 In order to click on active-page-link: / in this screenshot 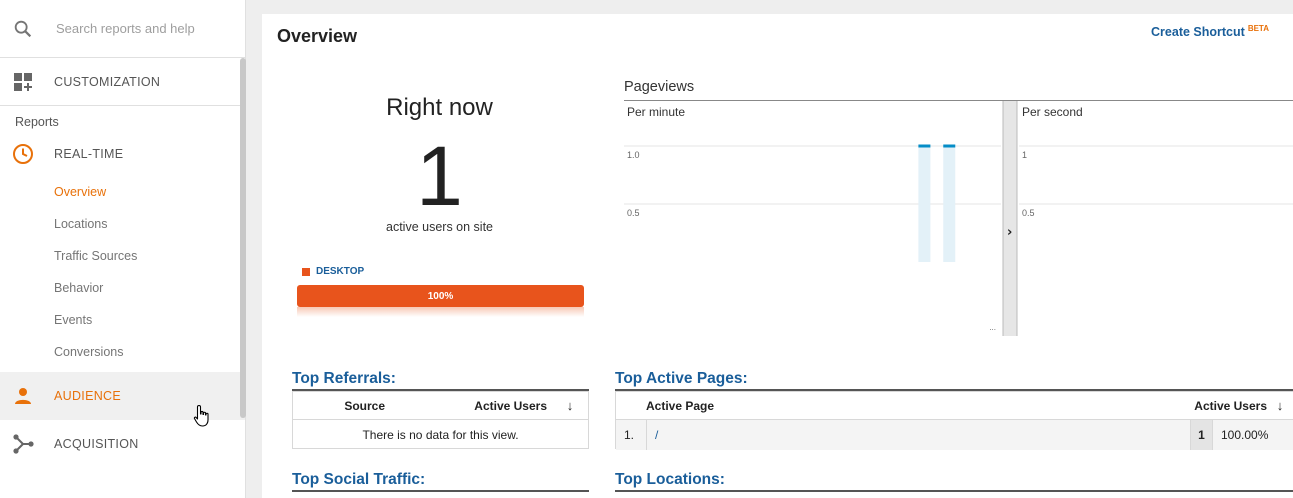, I will do `click(918, 435)`.